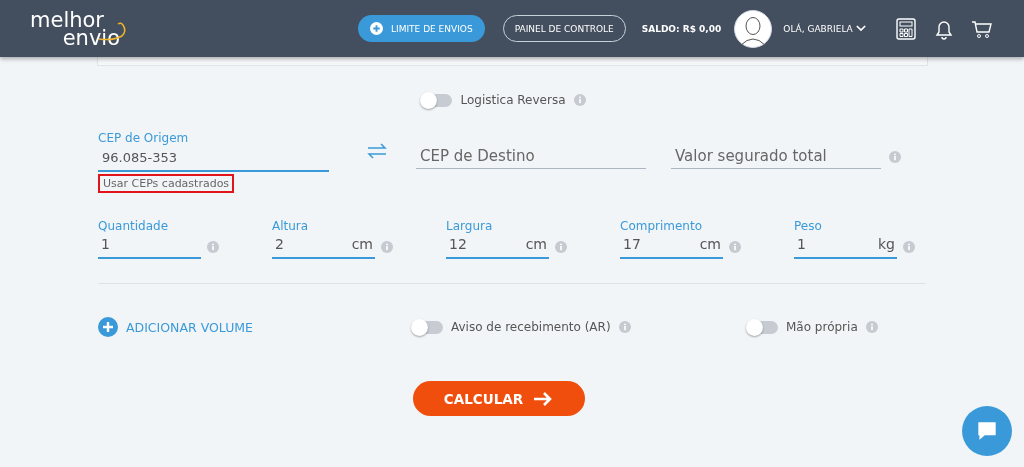 The width and height of the screenshot is (1024, 467). I want to click on dimension-field: 12 cm, so click(497, 246).